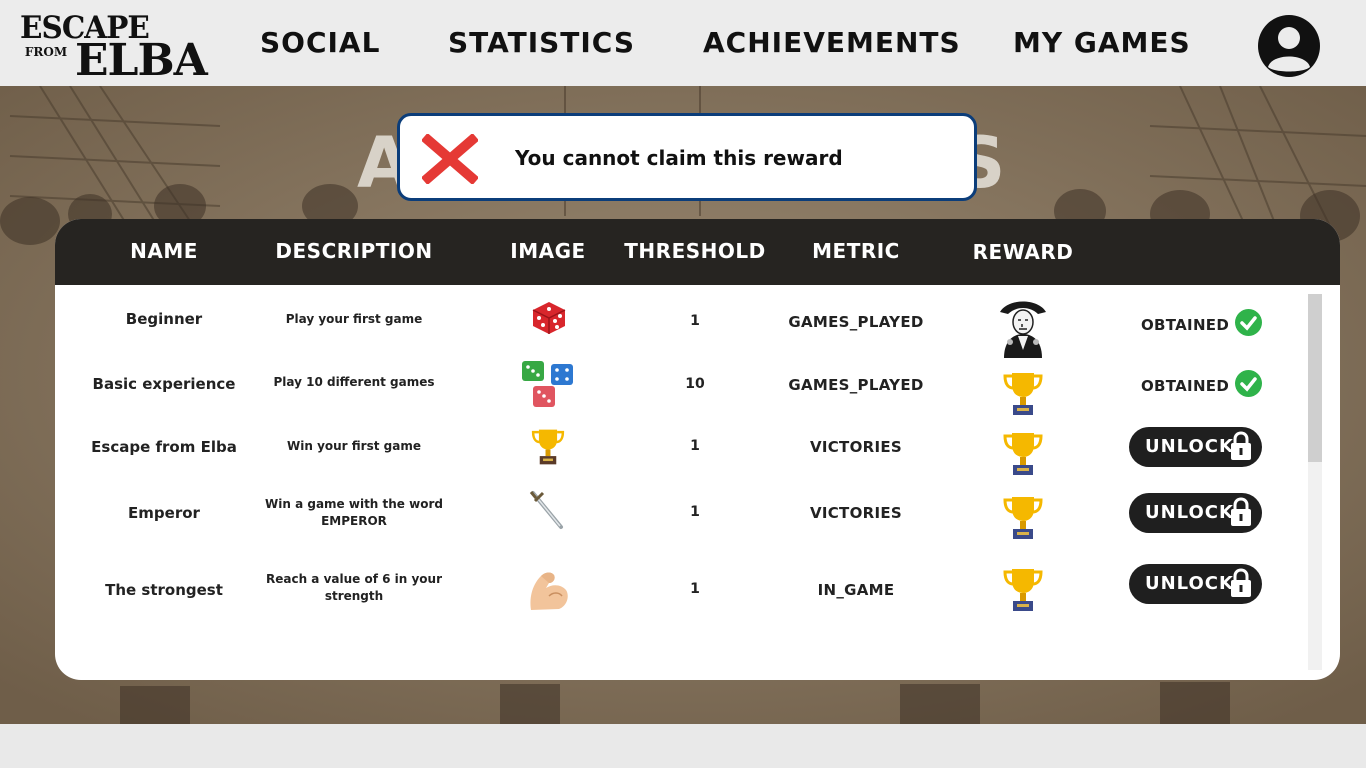 This screenshot has width=1366, height=768. I want to click on achievement-metric: IN_GAME, so click(856, 590).